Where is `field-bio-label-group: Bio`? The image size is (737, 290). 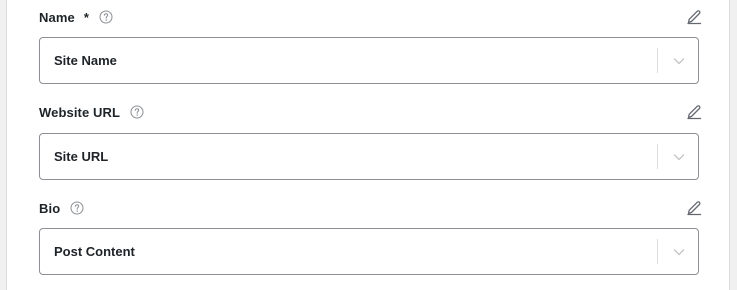
field-bio-label-group: Bio is located at coordinates (61, 208).